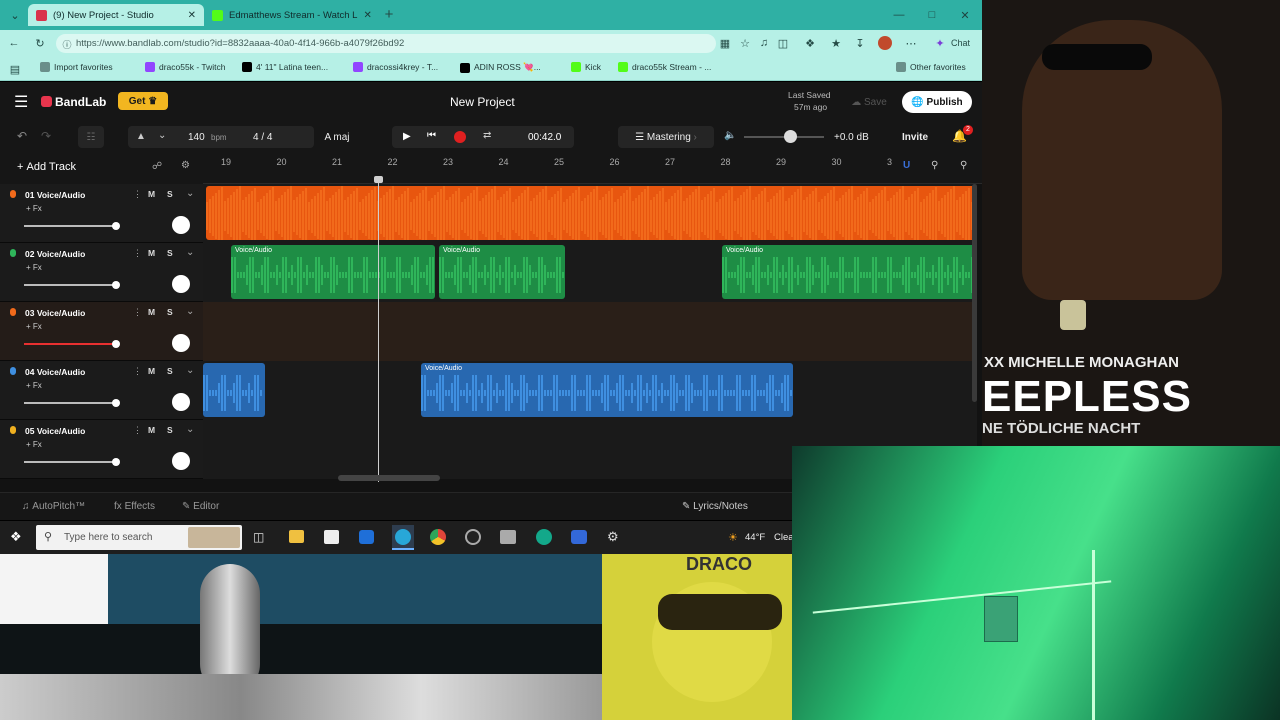 This screenshot has width=1280, height=720. What do you see at coordinates (262, 137) in the screenshot?
I see `time-signature: 4 / 4` at bounding box center [262, 137].